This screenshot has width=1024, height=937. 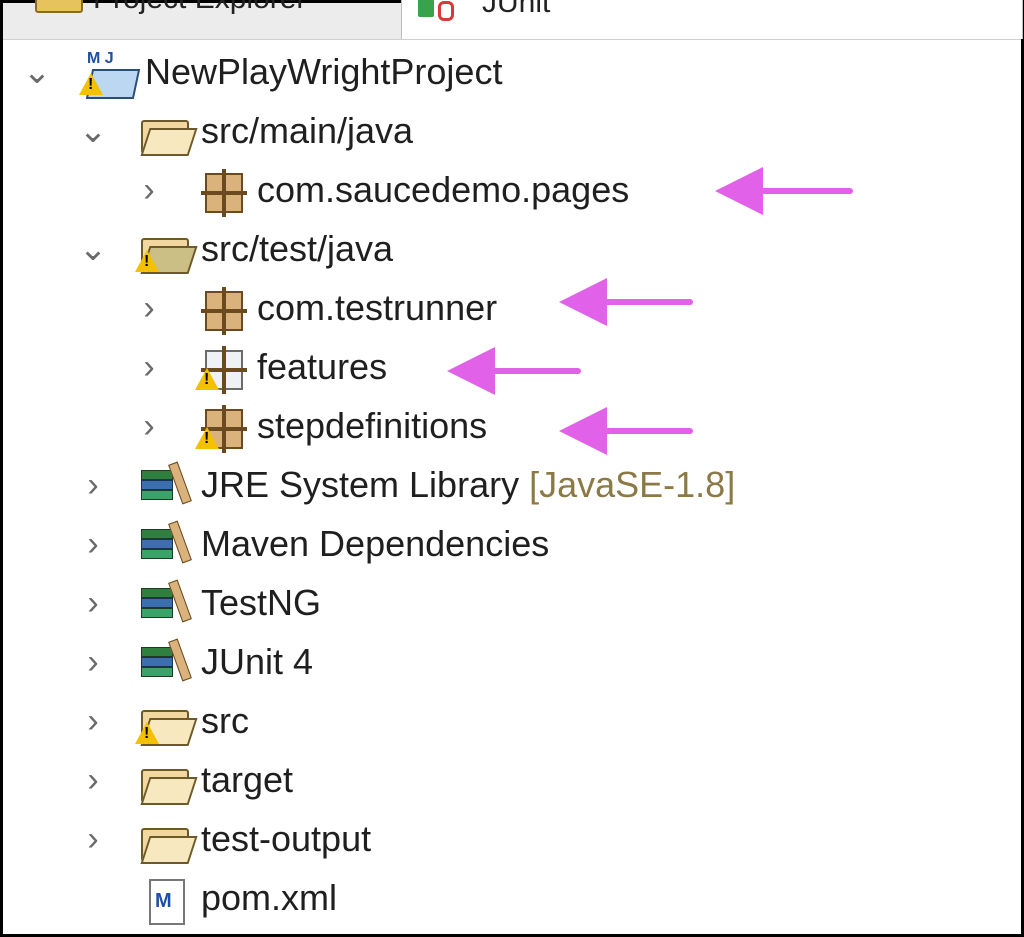 I want to click on tree-item-label: stepdefinitions, so click(x=372, y=425).